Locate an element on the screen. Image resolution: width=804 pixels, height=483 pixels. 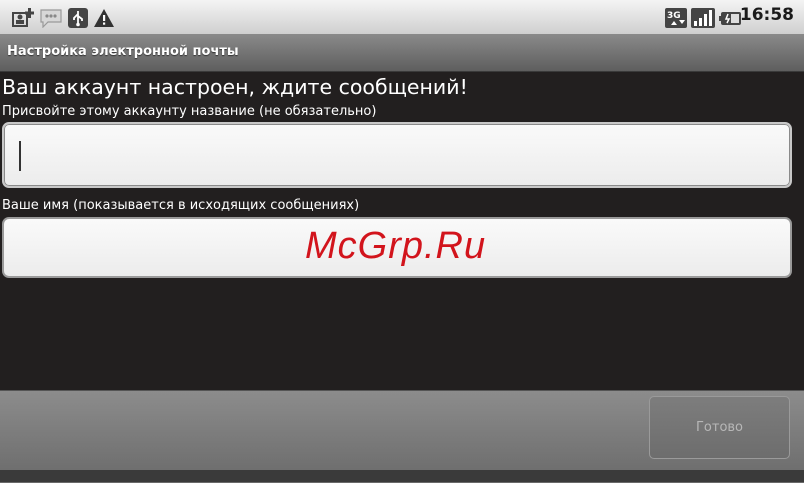
done-button: Готово is located at coordinates (719, 427).